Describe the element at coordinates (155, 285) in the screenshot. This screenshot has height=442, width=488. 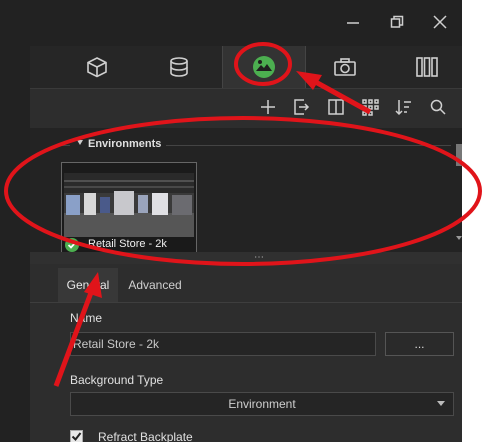
I see `tab-advanced: Advanced` at that location.